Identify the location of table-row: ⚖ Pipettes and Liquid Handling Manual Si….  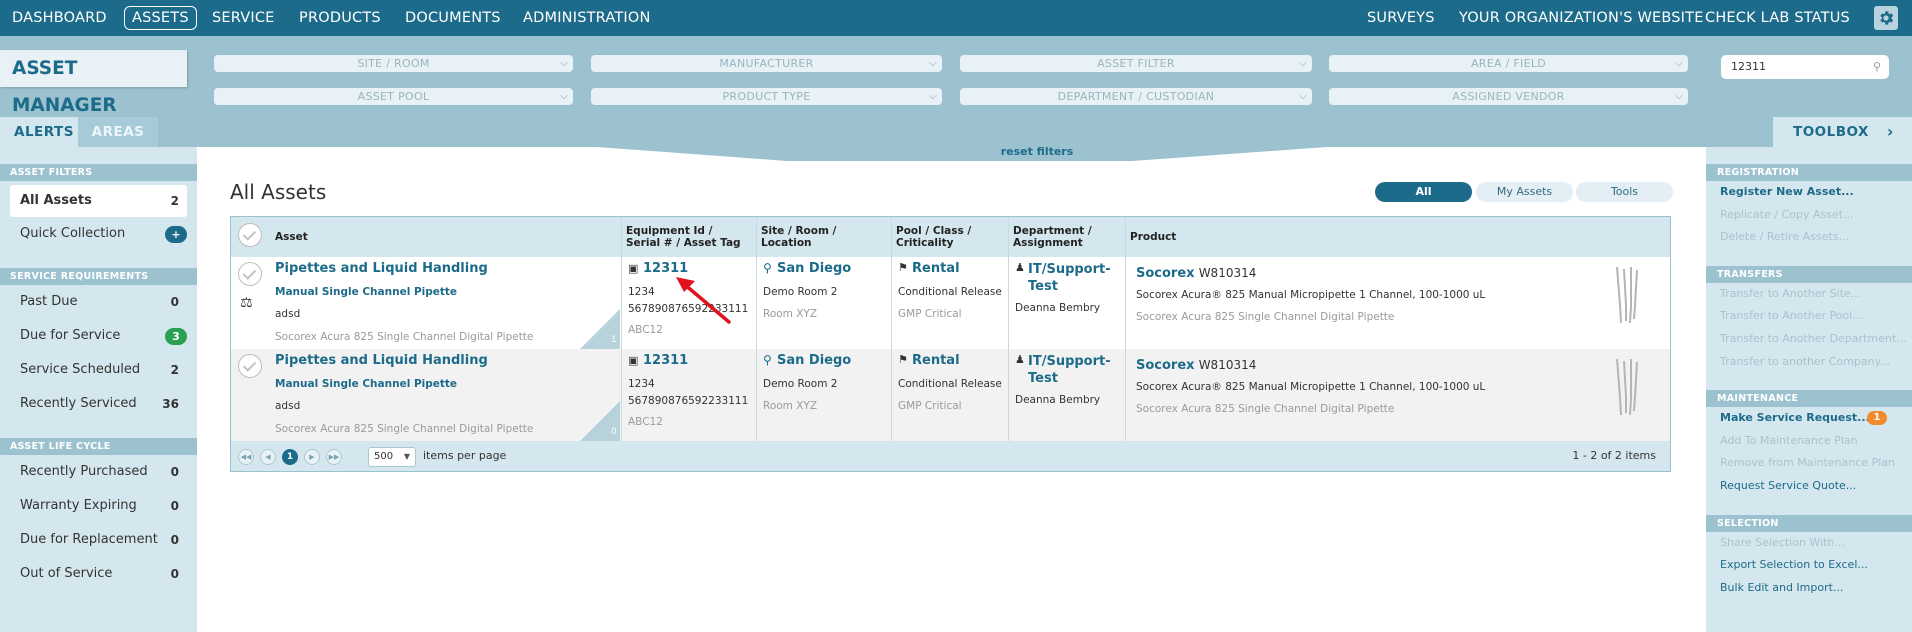
(950, 303).